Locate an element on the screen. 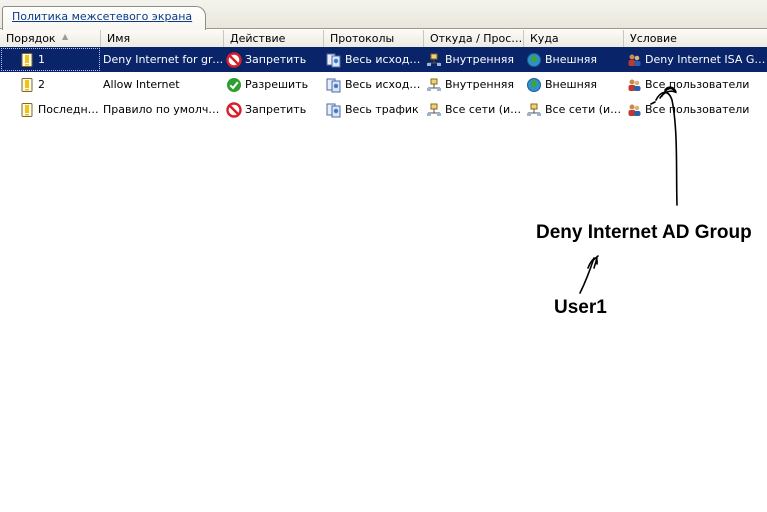  sort-ascending-icon: ▲ is located at coordinates (65, 36).